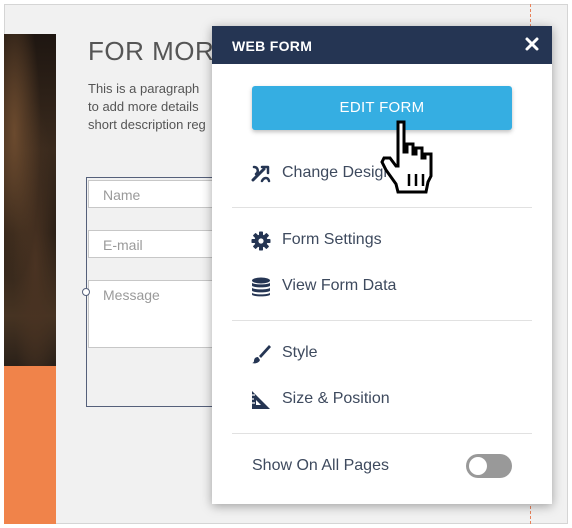 The width and height of the screenshot is (572, 528). What do you see at coordinates (261, 174) in the screenshot?
I see `design-swap-icon` at bounding box center [261, 174].